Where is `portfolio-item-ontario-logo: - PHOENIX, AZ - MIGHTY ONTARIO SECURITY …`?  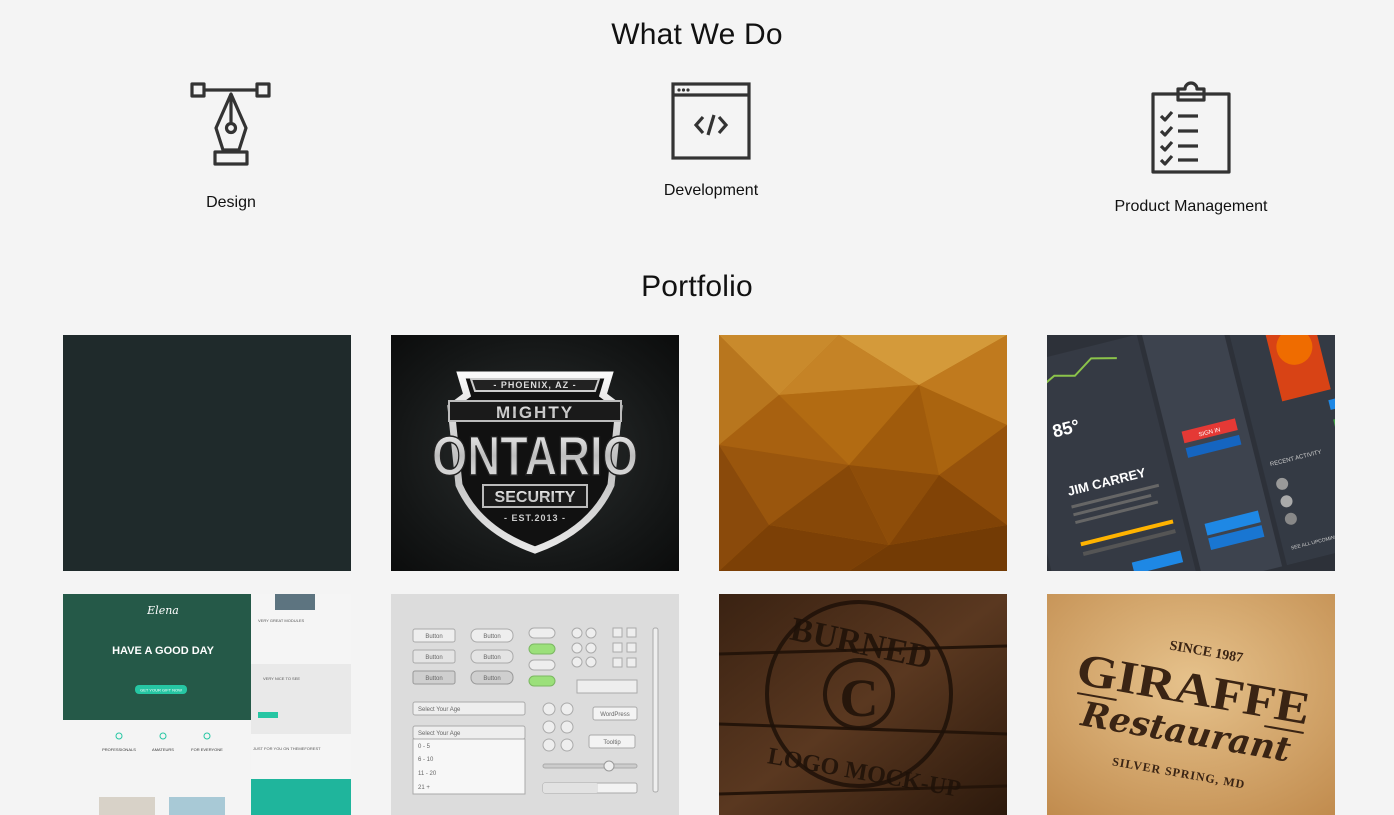
portfolio-item-ontario-logo: - PHOENIX, AZ - MIGHTY ONTARIO SECURITY … is located at coordinates (535, 453).